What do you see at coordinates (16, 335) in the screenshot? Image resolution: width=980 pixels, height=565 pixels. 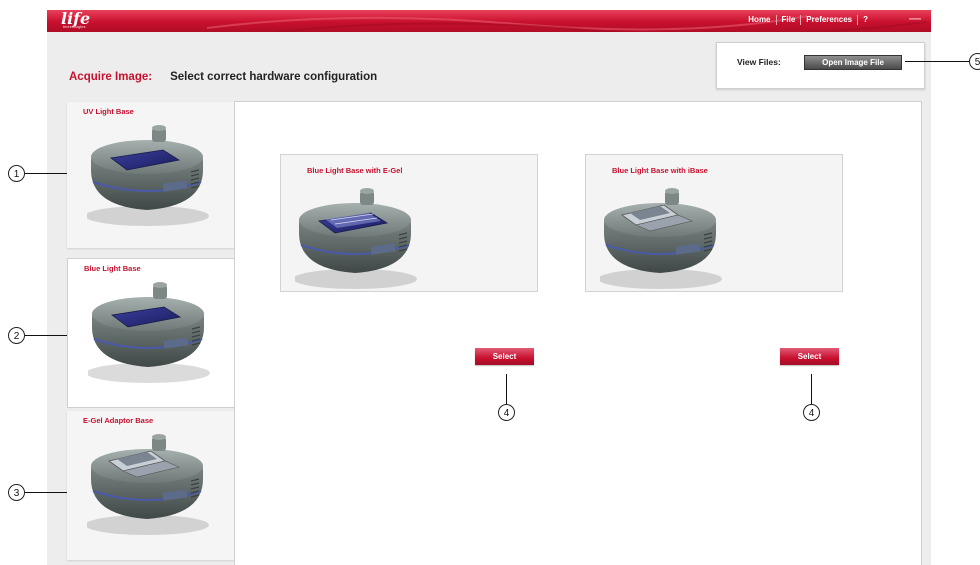 I see `callout-2: 2` at bounding box center [16, 335].